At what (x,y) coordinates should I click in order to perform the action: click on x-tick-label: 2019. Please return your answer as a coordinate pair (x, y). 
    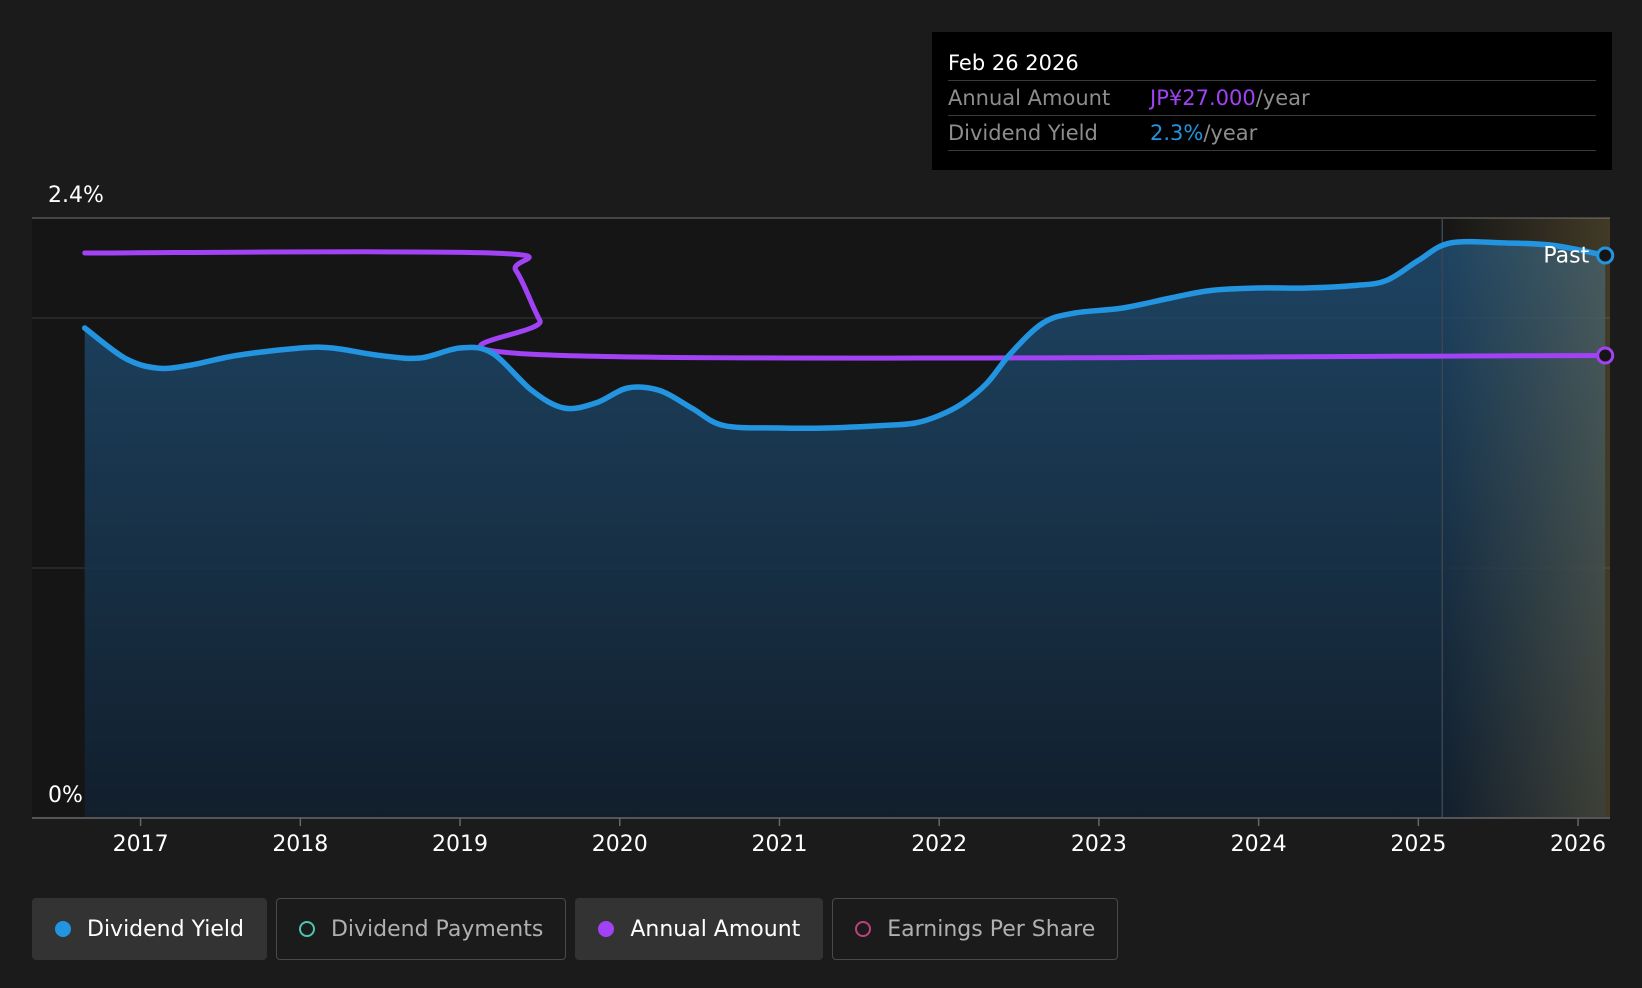
    Looking at the image, I should click on (460, 844).